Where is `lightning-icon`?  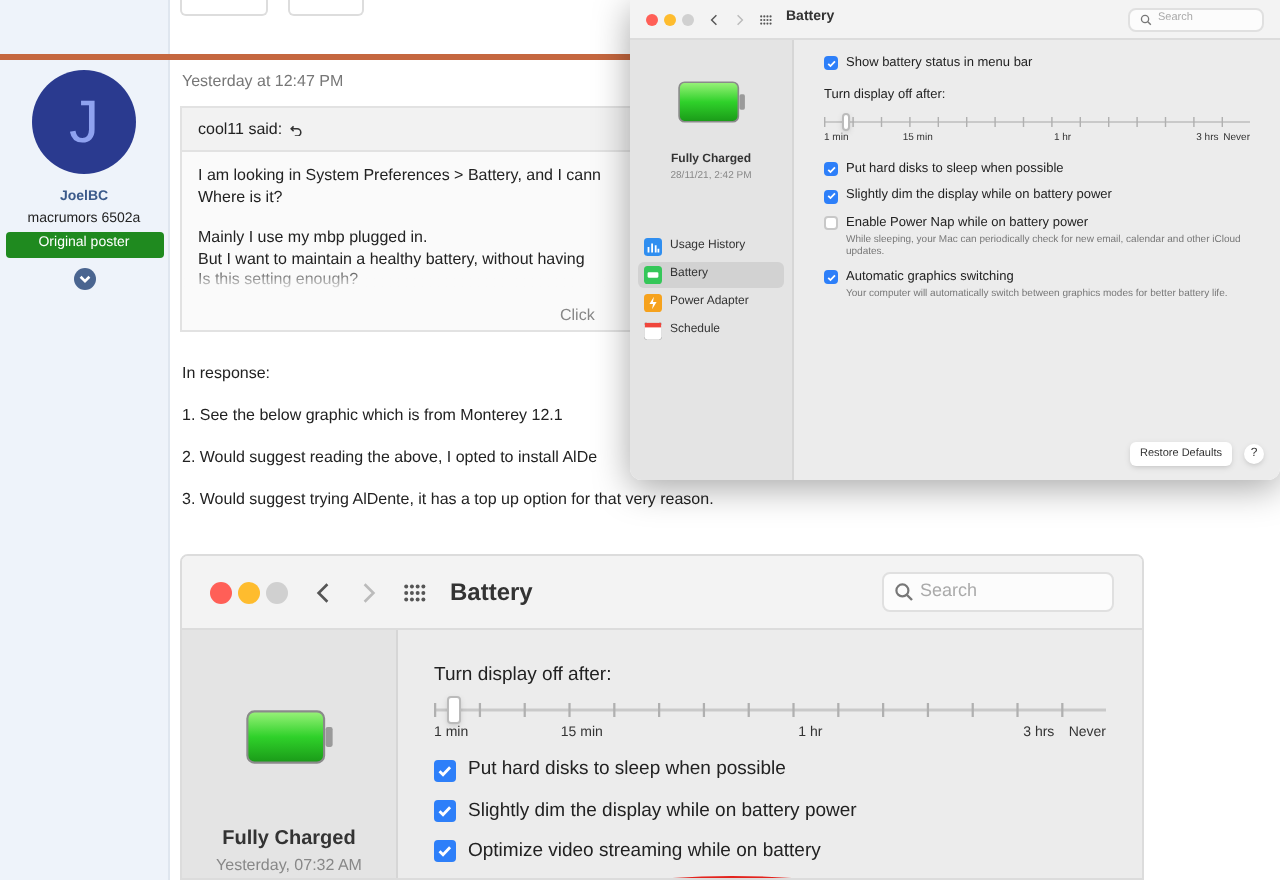 lightning-icon is located at coordinates (653, 302).